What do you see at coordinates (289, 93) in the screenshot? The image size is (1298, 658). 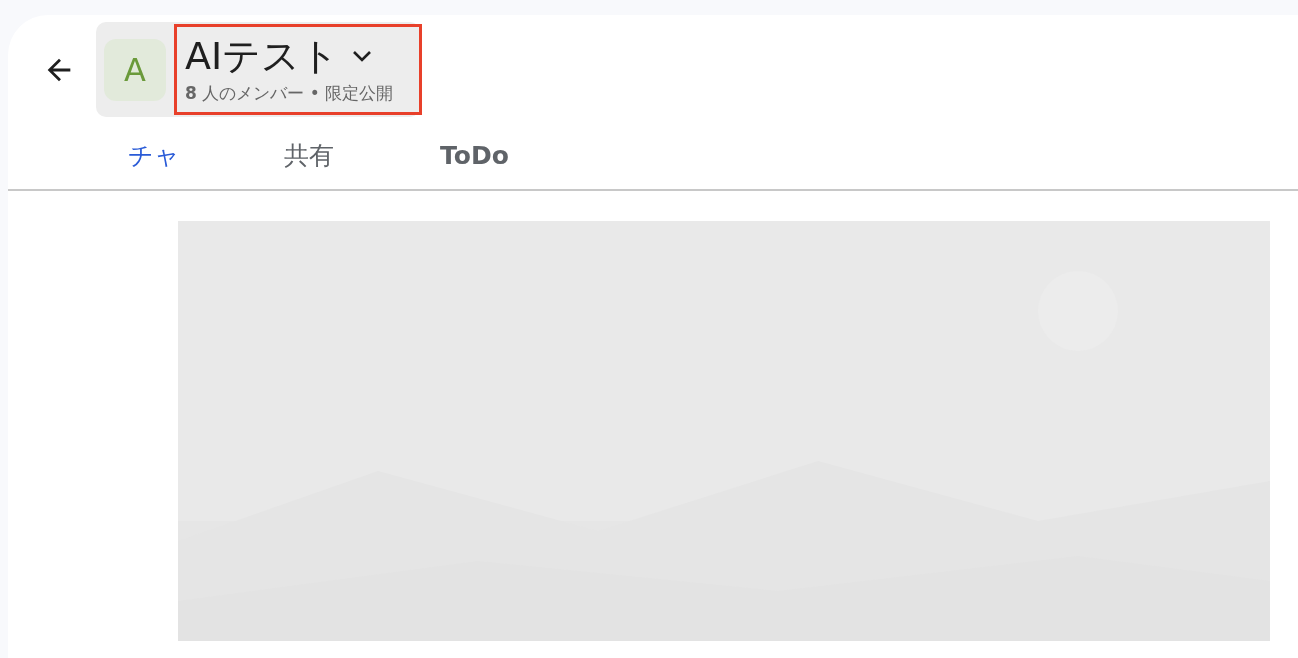 I see `group-subtitle: 8 人のメンバー • 限定公開` at bounding box center [289, 93].